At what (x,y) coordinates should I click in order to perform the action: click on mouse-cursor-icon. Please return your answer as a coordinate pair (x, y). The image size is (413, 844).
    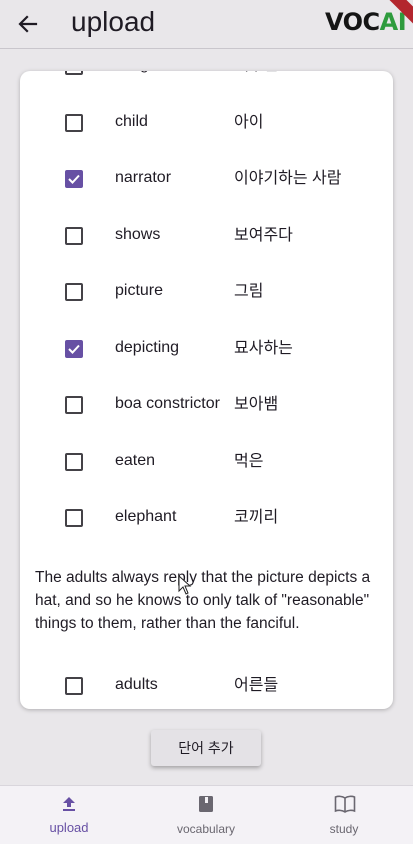
    Looking at the image, I should click on (185, 585).